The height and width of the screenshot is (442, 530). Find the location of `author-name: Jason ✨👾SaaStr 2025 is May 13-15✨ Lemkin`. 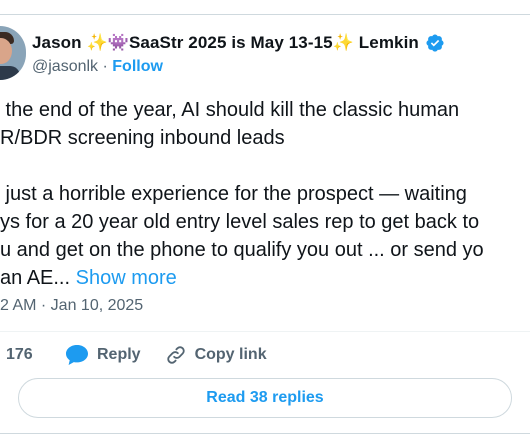

author-name: Jason ✨👾SaaStr 2025 is May 13-15✨ Lemkin is located at coordinates (225, 43).